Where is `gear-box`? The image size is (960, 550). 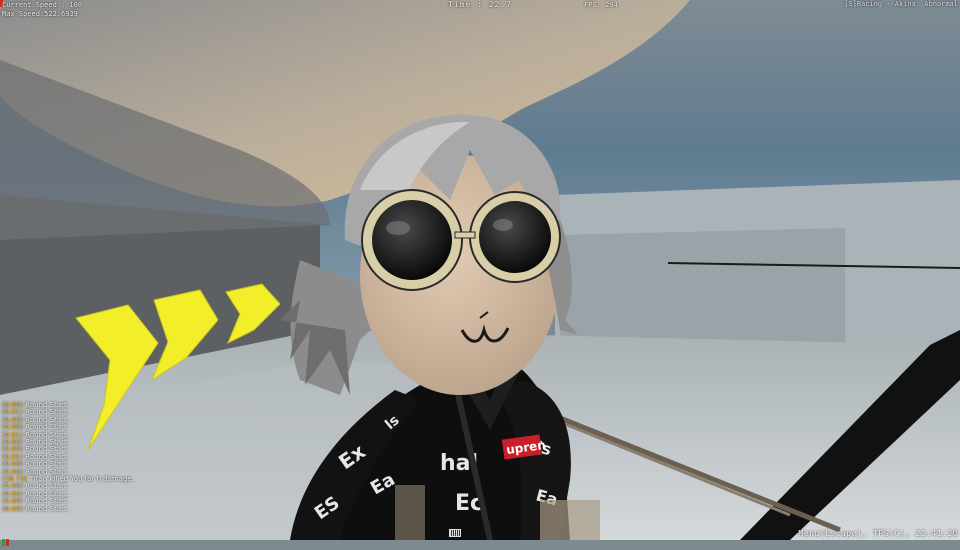
gear-box is located at coordinates (410, 512).